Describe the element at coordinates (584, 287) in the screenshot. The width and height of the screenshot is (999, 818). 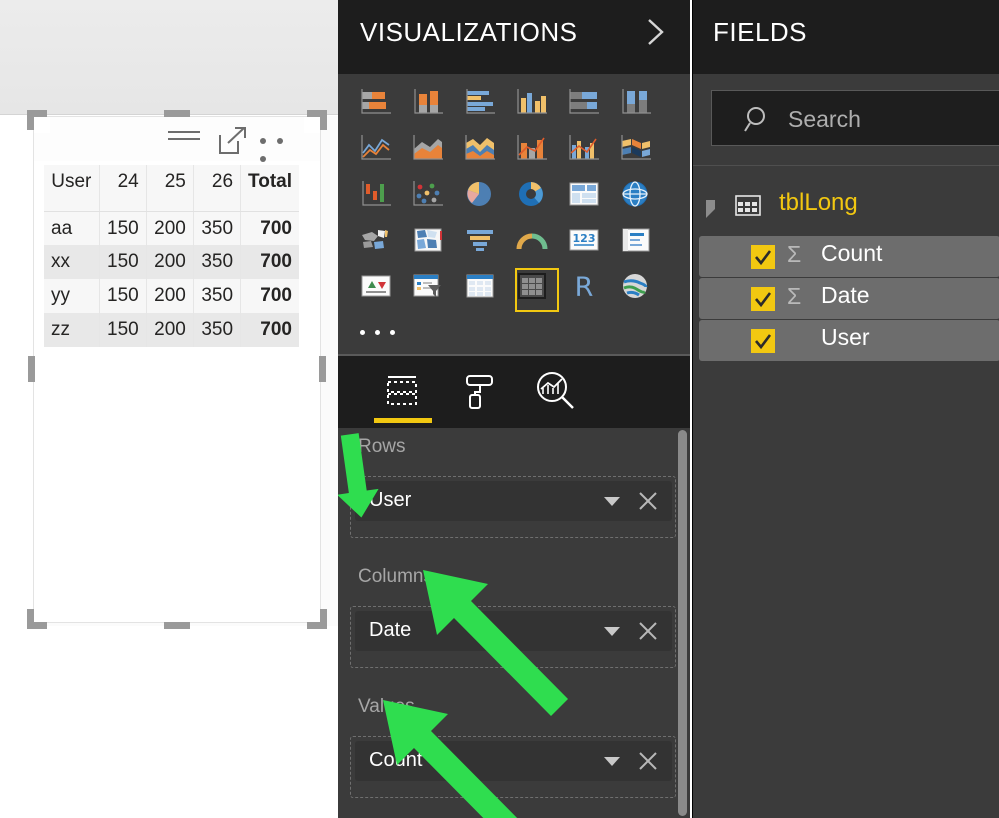
I see `r-script-visual-icon: R` at that location.